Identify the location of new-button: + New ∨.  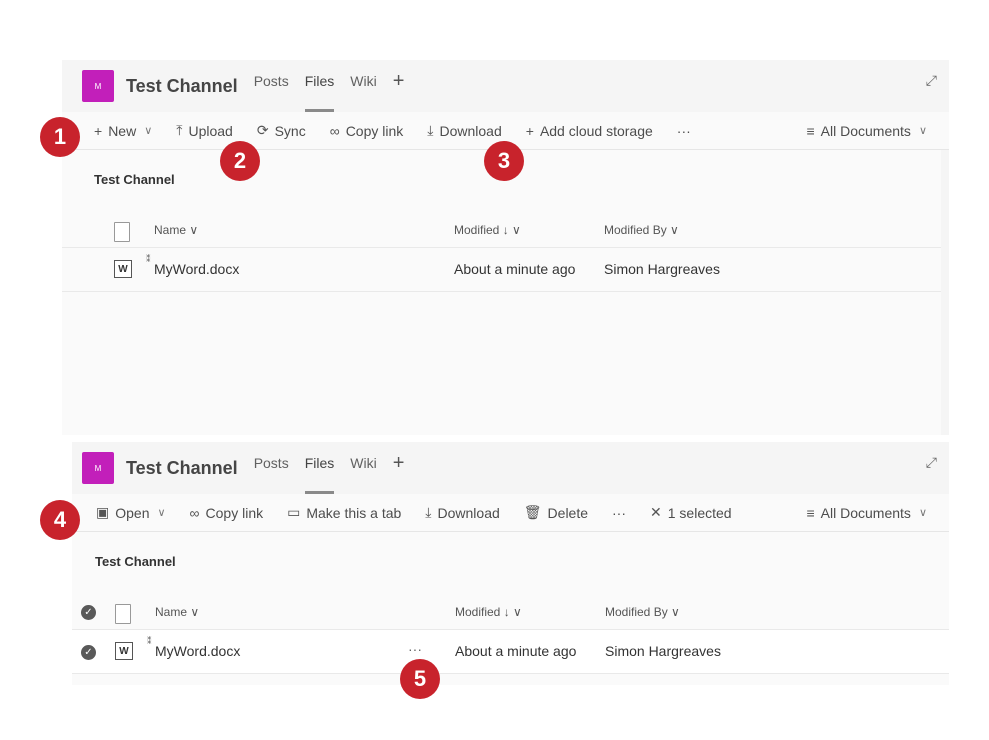
(123, 131).